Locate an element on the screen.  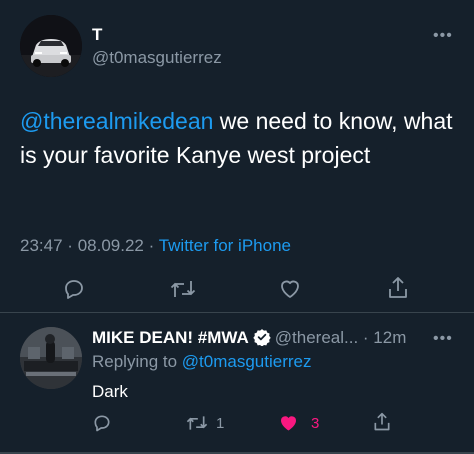
tweet-actions is located at coordinates (237, 290).